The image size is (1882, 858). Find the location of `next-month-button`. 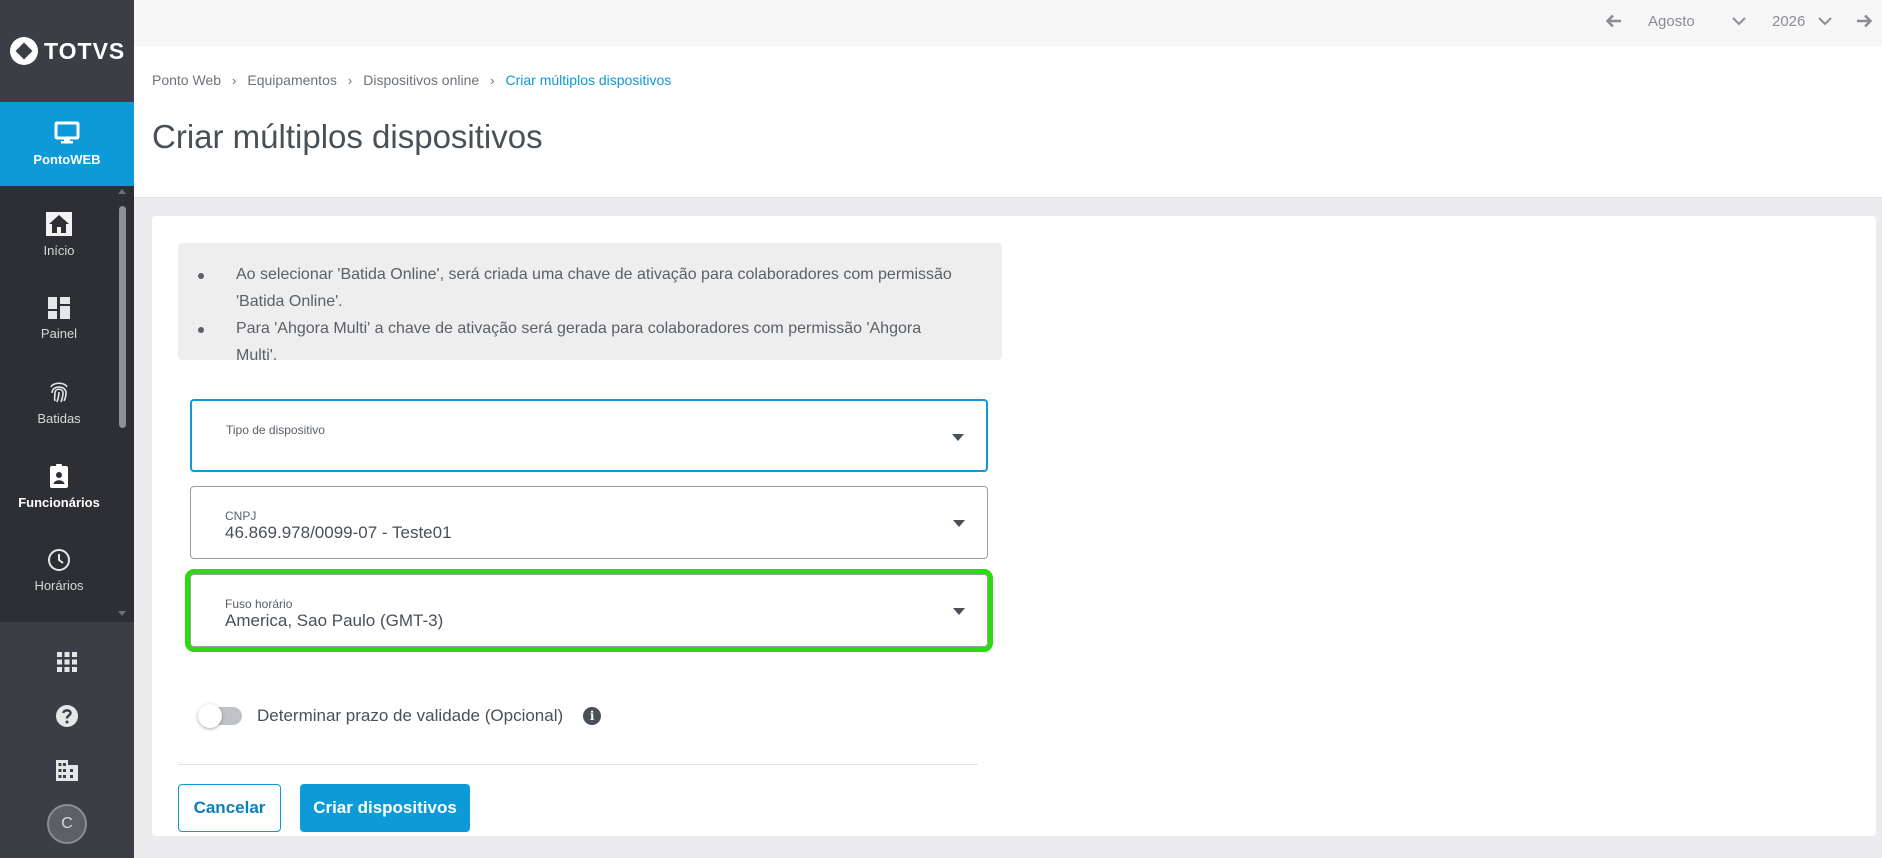

next-month-button is located at coordinates (1864, 21).